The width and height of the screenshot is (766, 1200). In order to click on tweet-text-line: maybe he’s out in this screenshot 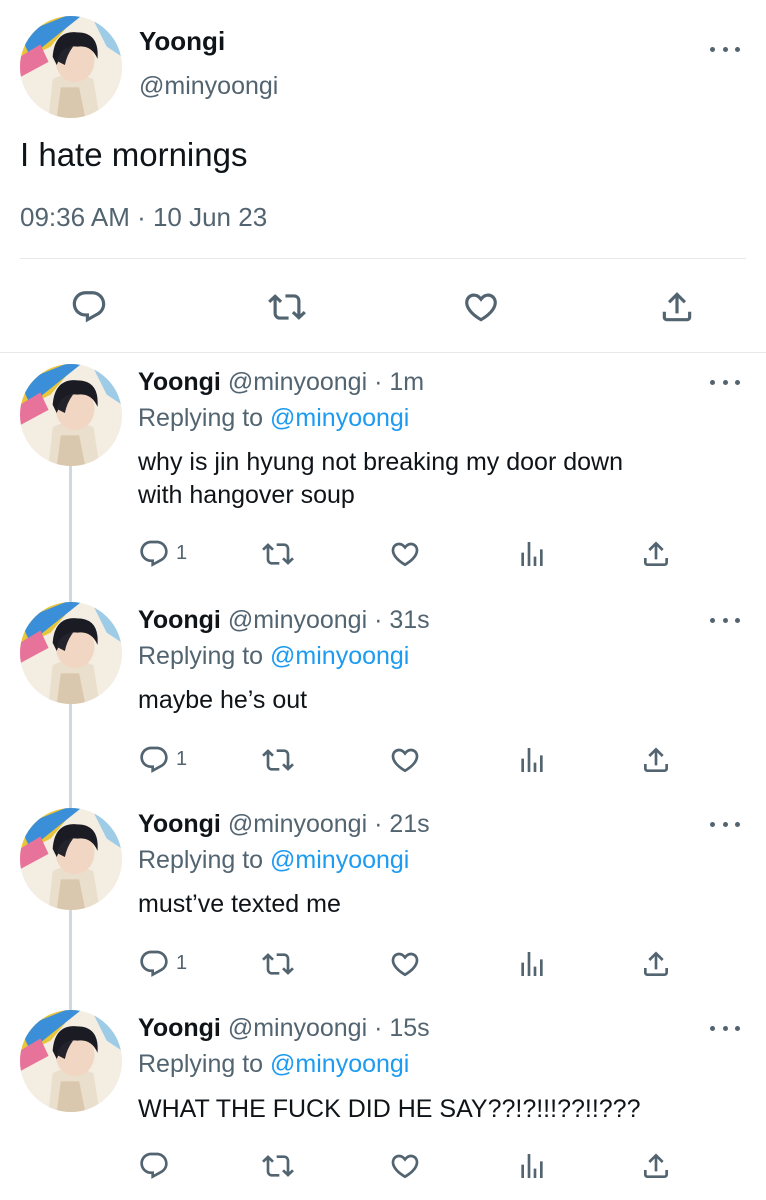, I will do `click(223, 700)`.